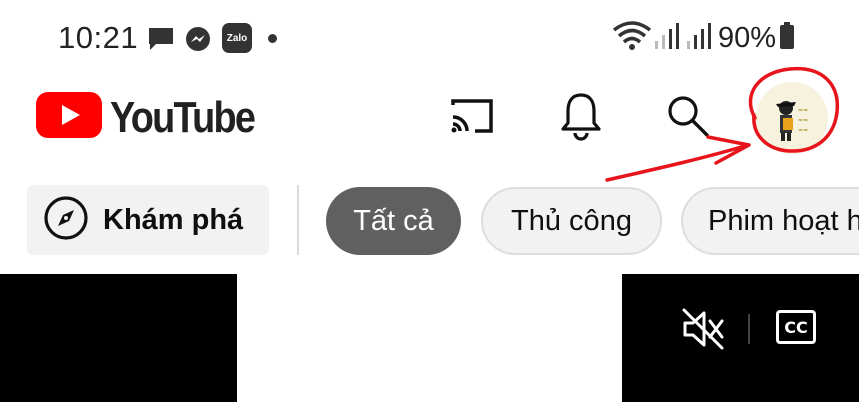  Describe the element at coordinates (272, 38) in the screenshot. I see `dot-icon` at that location.